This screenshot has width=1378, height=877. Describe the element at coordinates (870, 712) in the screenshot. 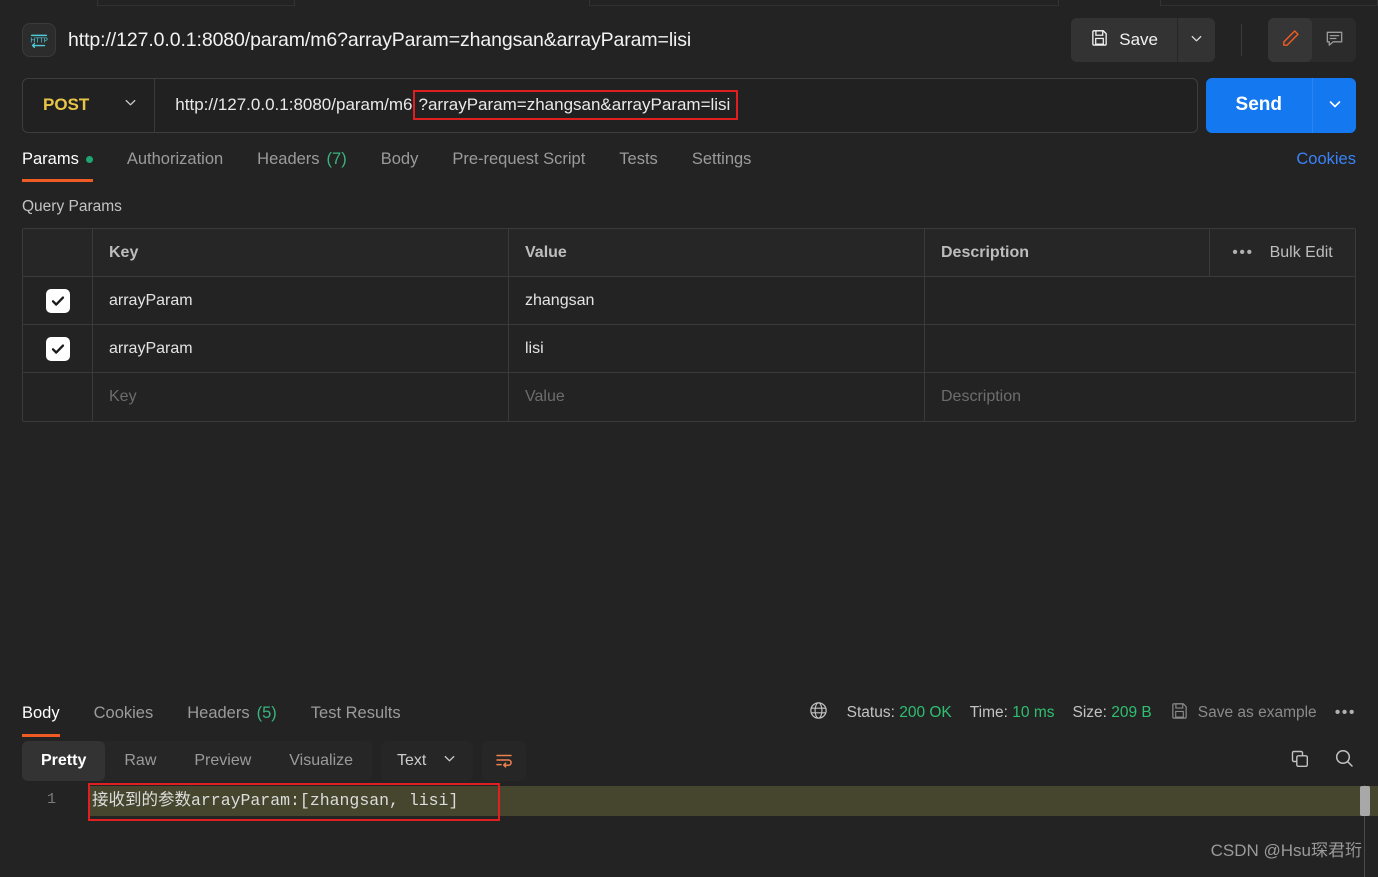

I see `status-label: Status:` at that location.